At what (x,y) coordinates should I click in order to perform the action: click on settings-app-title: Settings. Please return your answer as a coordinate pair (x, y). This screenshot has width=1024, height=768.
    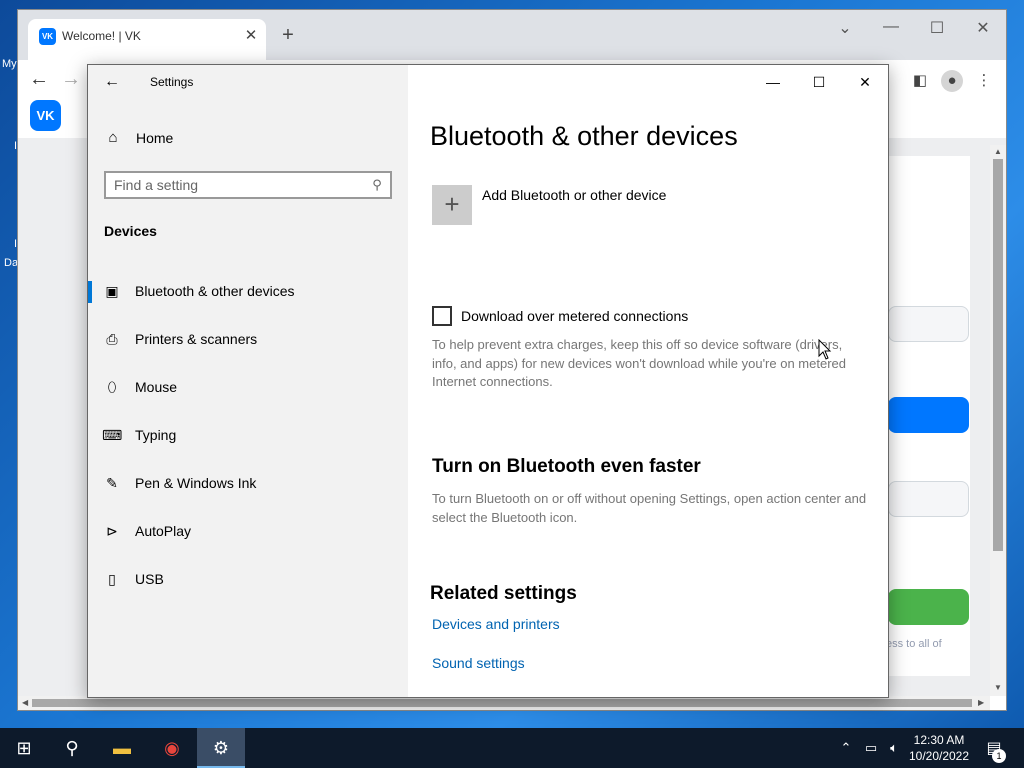
    Looking at the image, I should click on (172, 82).